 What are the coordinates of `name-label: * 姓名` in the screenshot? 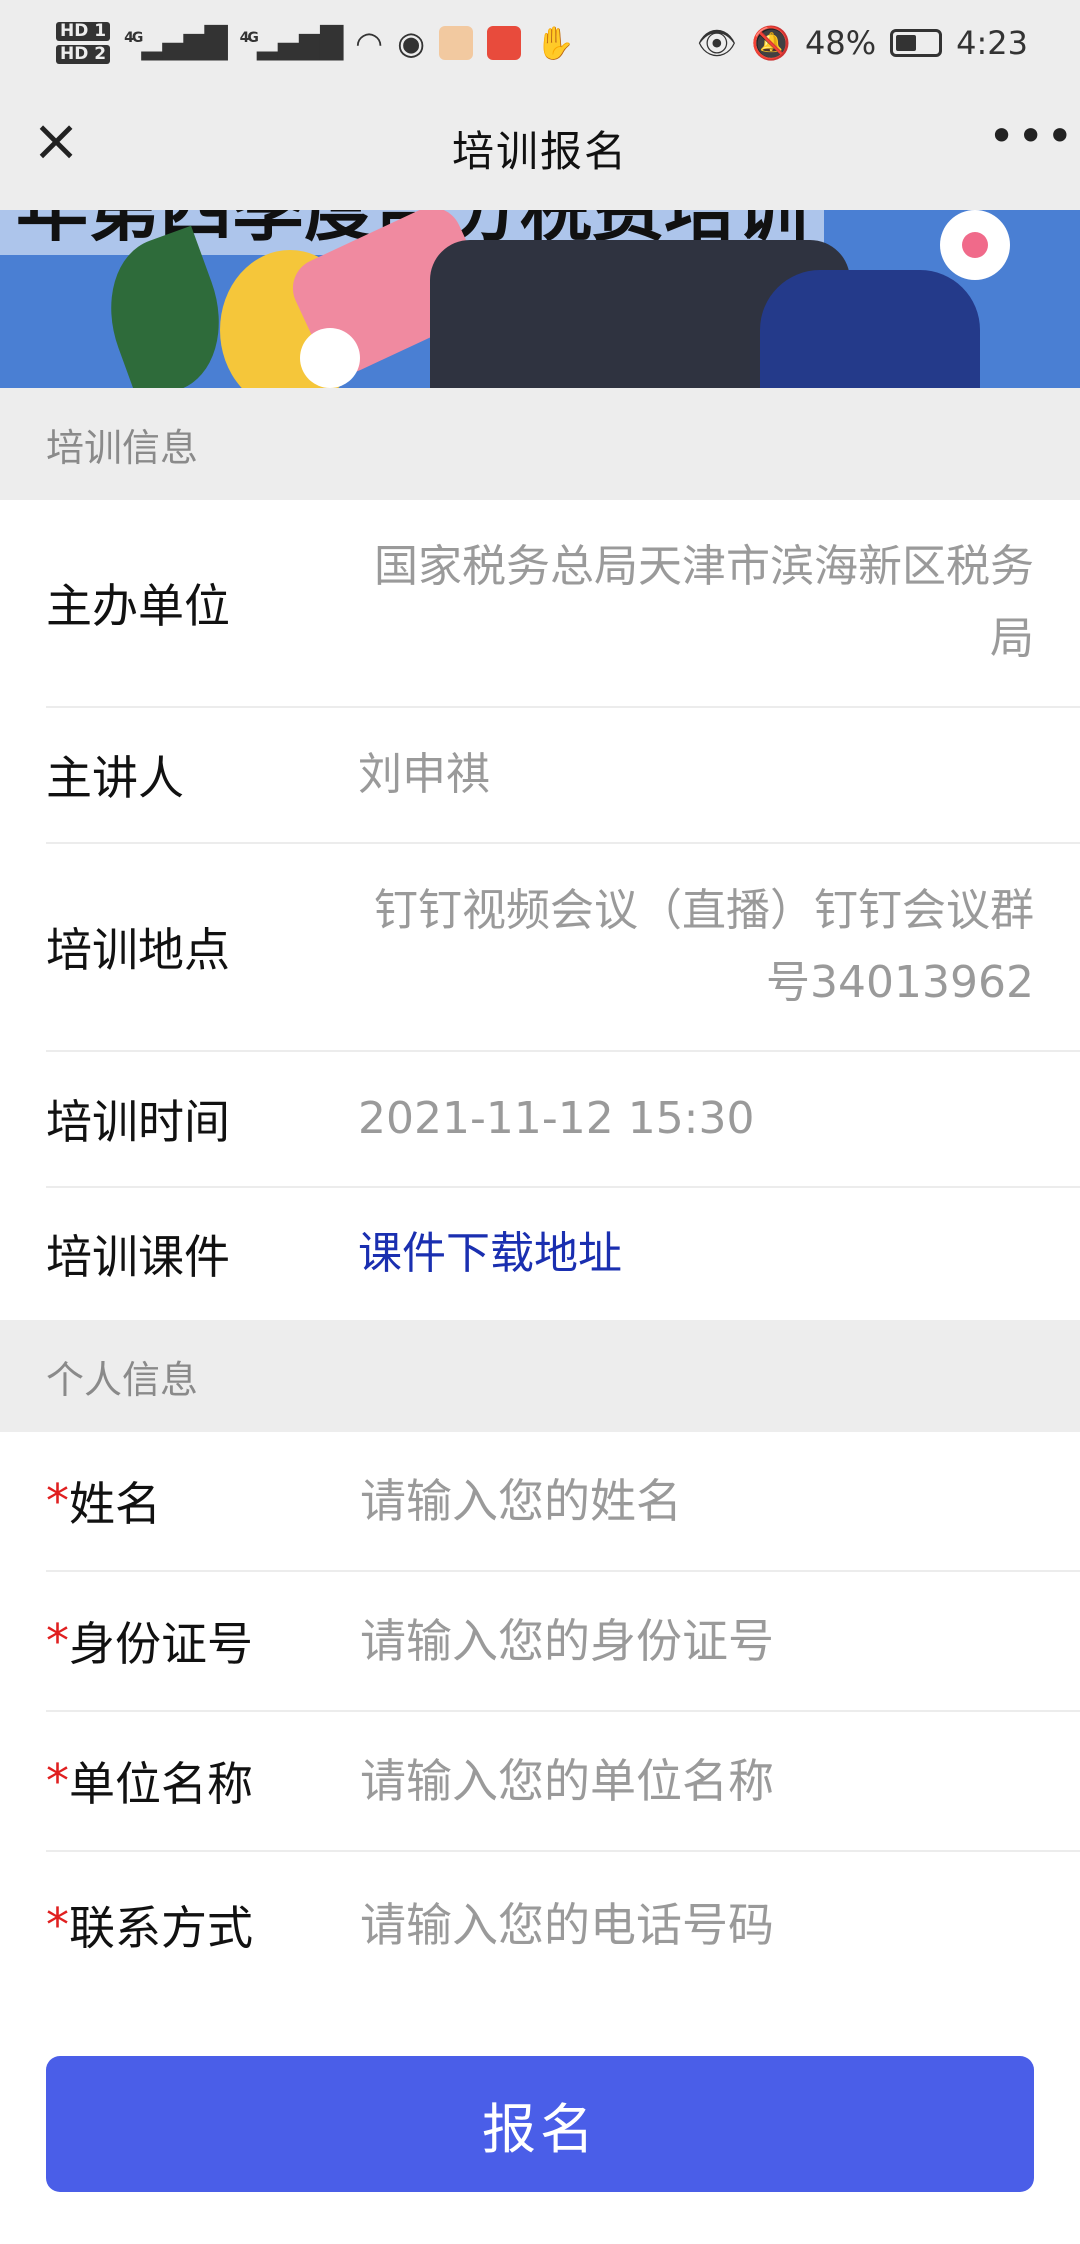 It's located at (103, 1501).